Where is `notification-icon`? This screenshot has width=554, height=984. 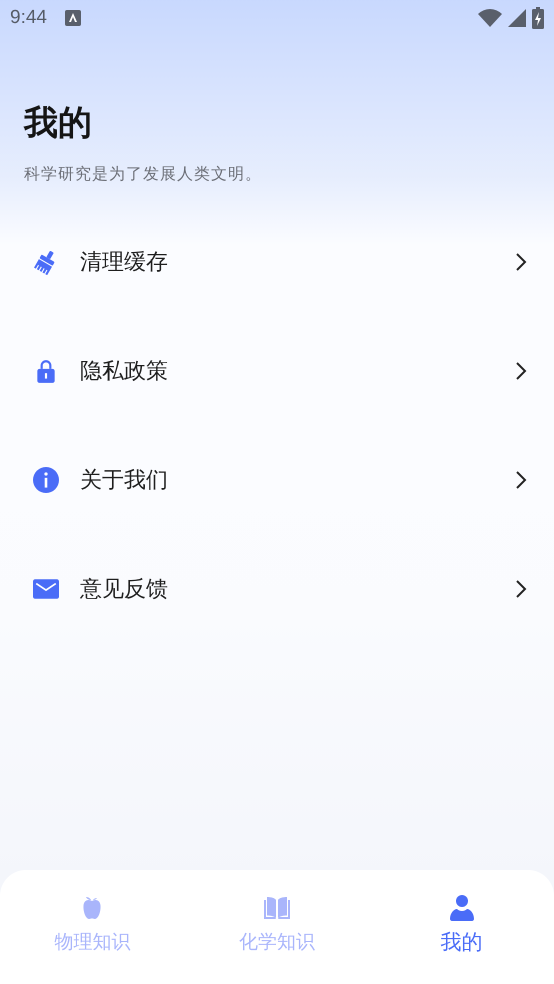
notification-icon is located at coordinates (72, 18).